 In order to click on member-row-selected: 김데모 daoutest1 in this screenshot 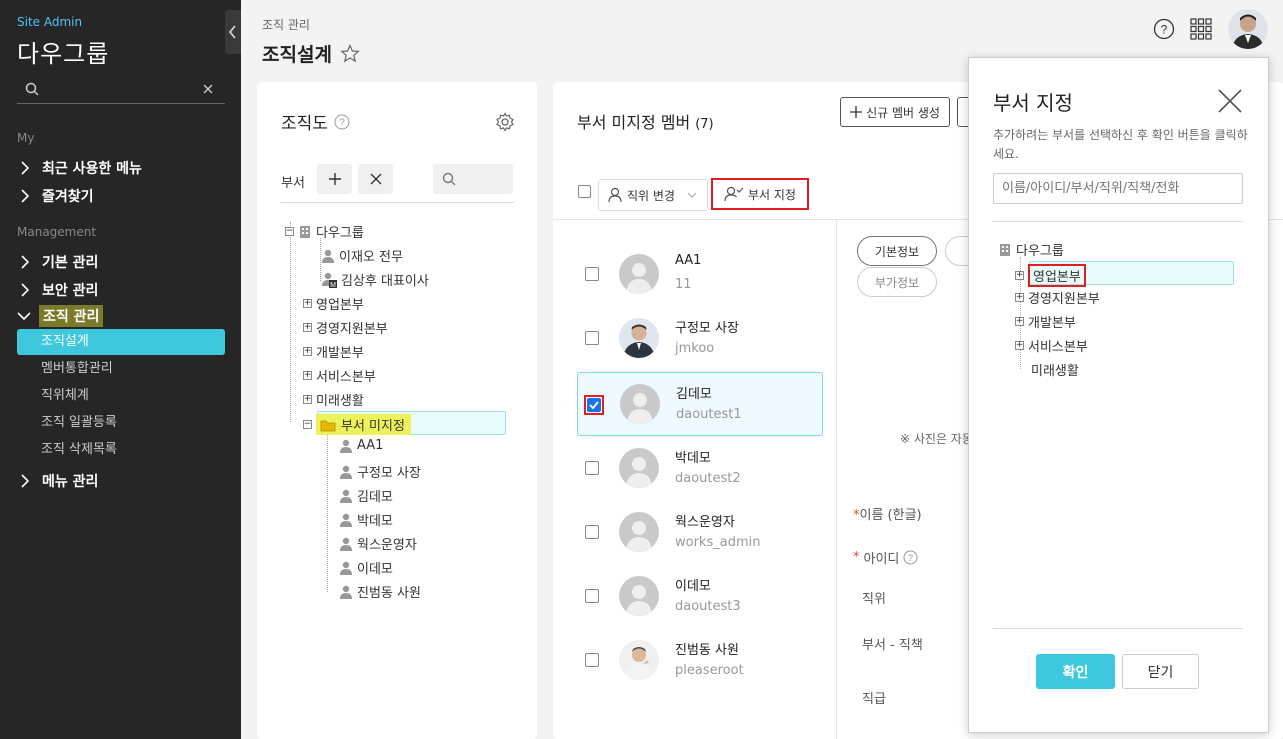, I will do `click(700, 404)`.